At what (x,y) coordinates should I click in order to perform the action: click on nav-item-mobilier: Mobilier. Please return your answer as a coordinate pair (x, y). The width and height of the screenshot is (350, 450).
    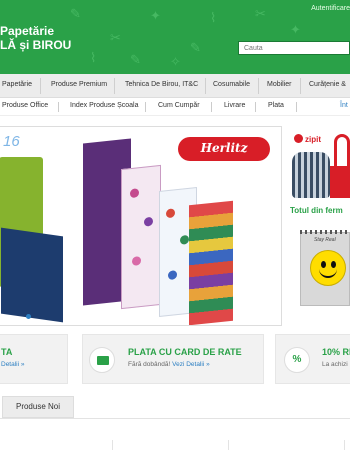
    Looking at the image, I should click on (279, 84).